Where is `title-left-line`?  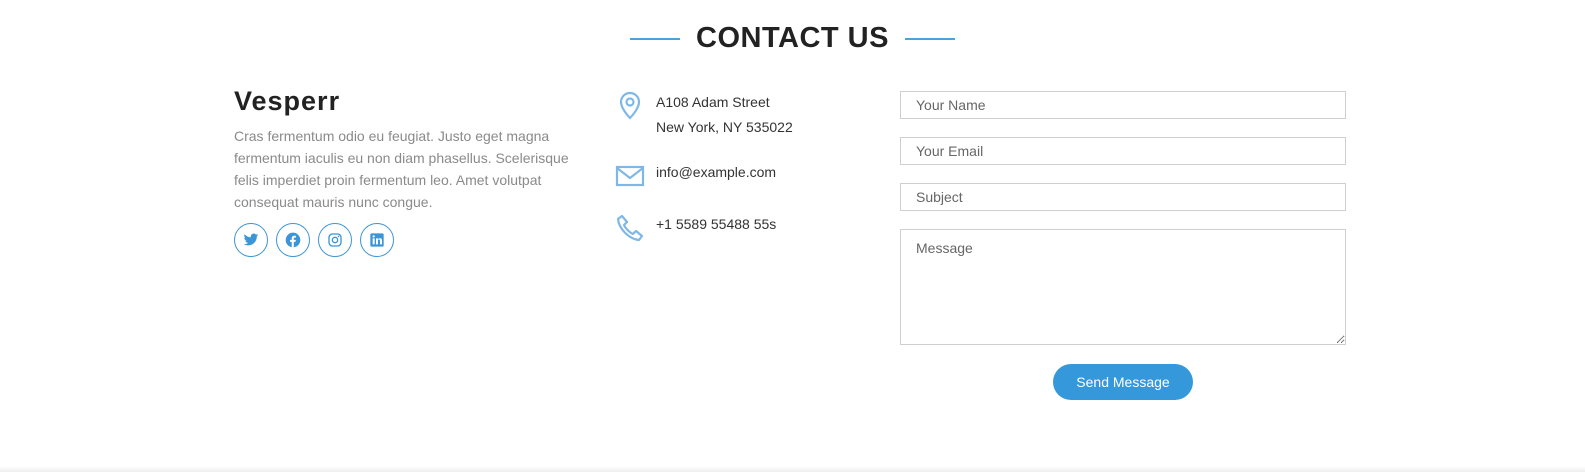 title-left-line is located at coordinates (655, 38).